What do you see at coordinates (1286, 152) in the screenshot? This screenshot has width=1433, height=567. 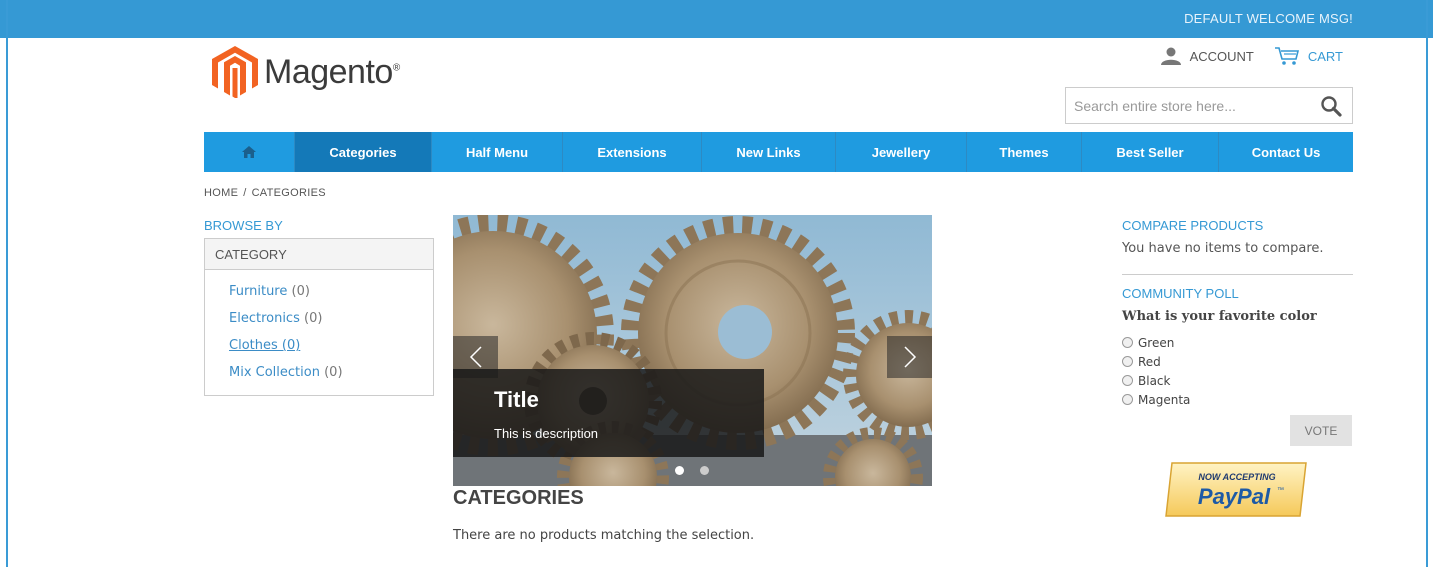 I see `nav-contact-us: Contact Us` at bounding box center [1286, 152].